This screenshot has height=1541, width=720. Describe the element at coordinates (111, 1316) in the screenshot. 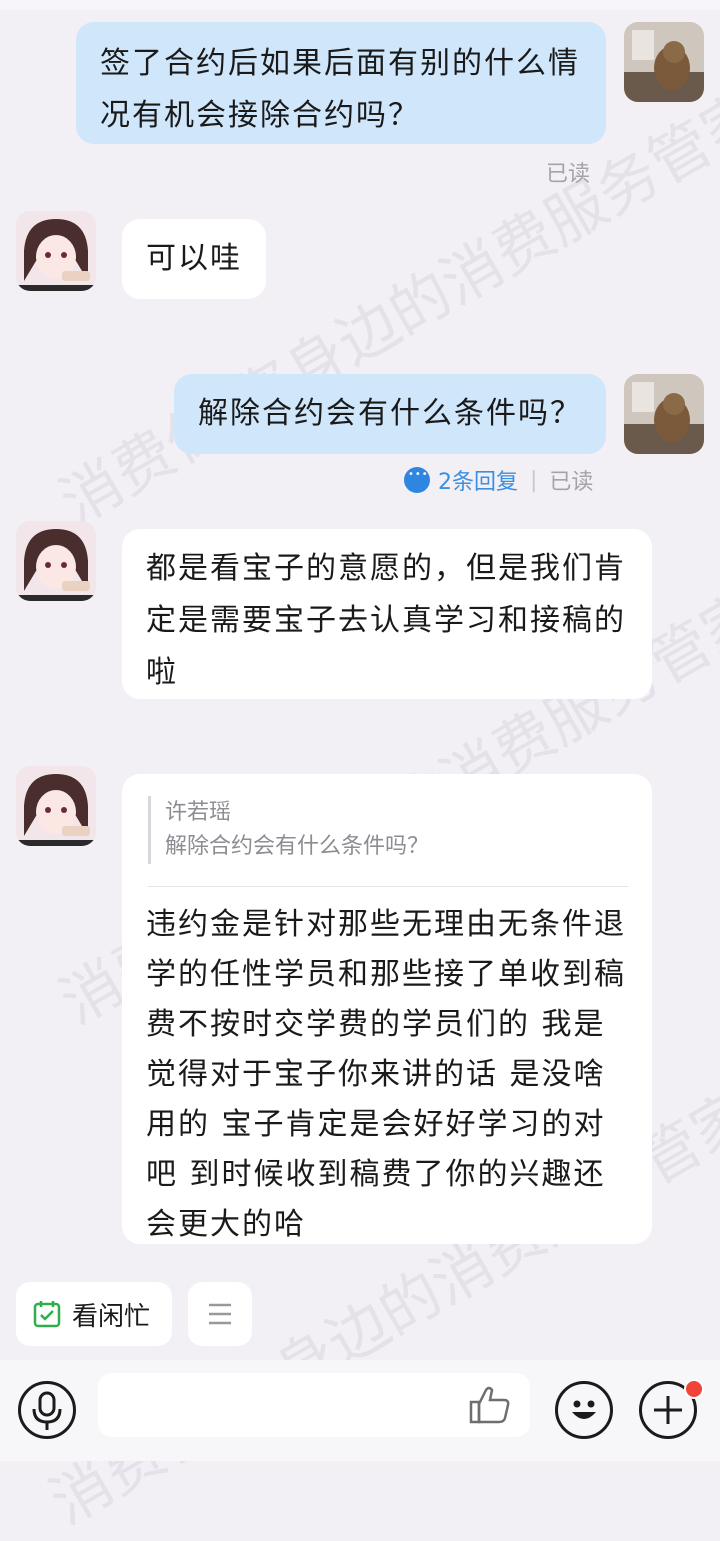

I see `schedule-chip-label: 看闲忙` at that location.